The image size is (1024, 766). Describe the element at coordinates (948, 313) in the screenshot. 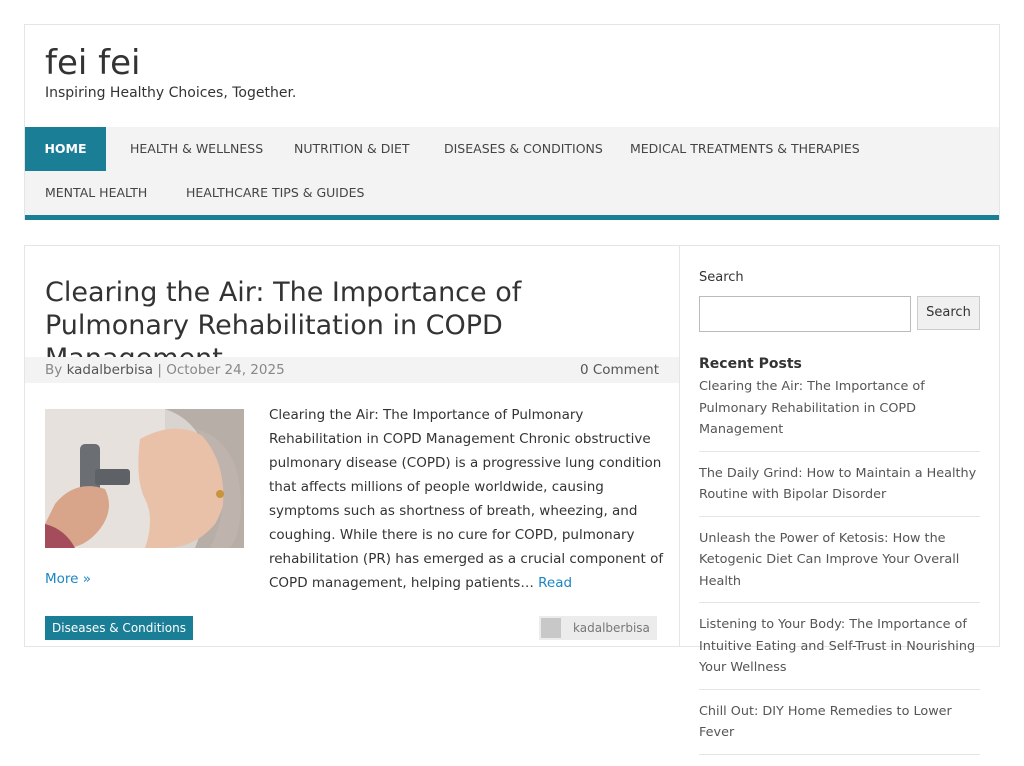

I see `search-button: Search` at that location.